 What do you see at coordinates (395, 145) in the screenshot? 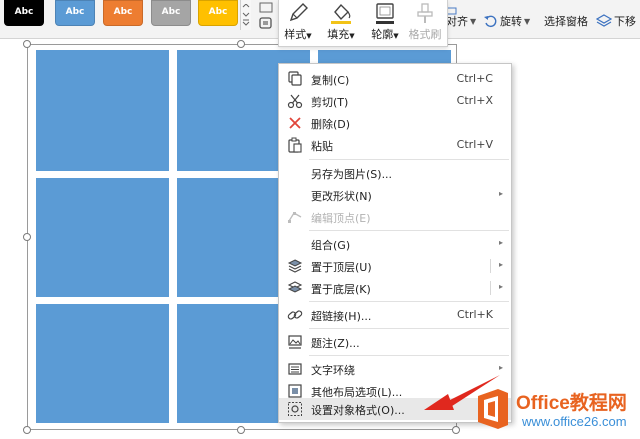
I see `menu-item-paste: 粘贴 Ctrl+V` at bounding box center [395, 145].